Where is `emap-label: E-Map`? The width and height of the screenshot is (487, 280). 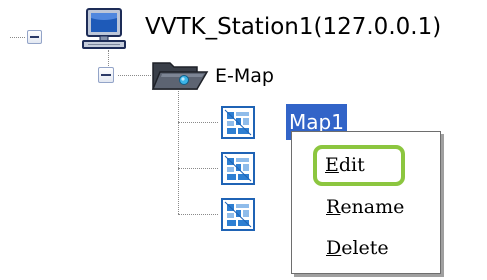 emap-label: E-Map is located at coordinates (244, 76).